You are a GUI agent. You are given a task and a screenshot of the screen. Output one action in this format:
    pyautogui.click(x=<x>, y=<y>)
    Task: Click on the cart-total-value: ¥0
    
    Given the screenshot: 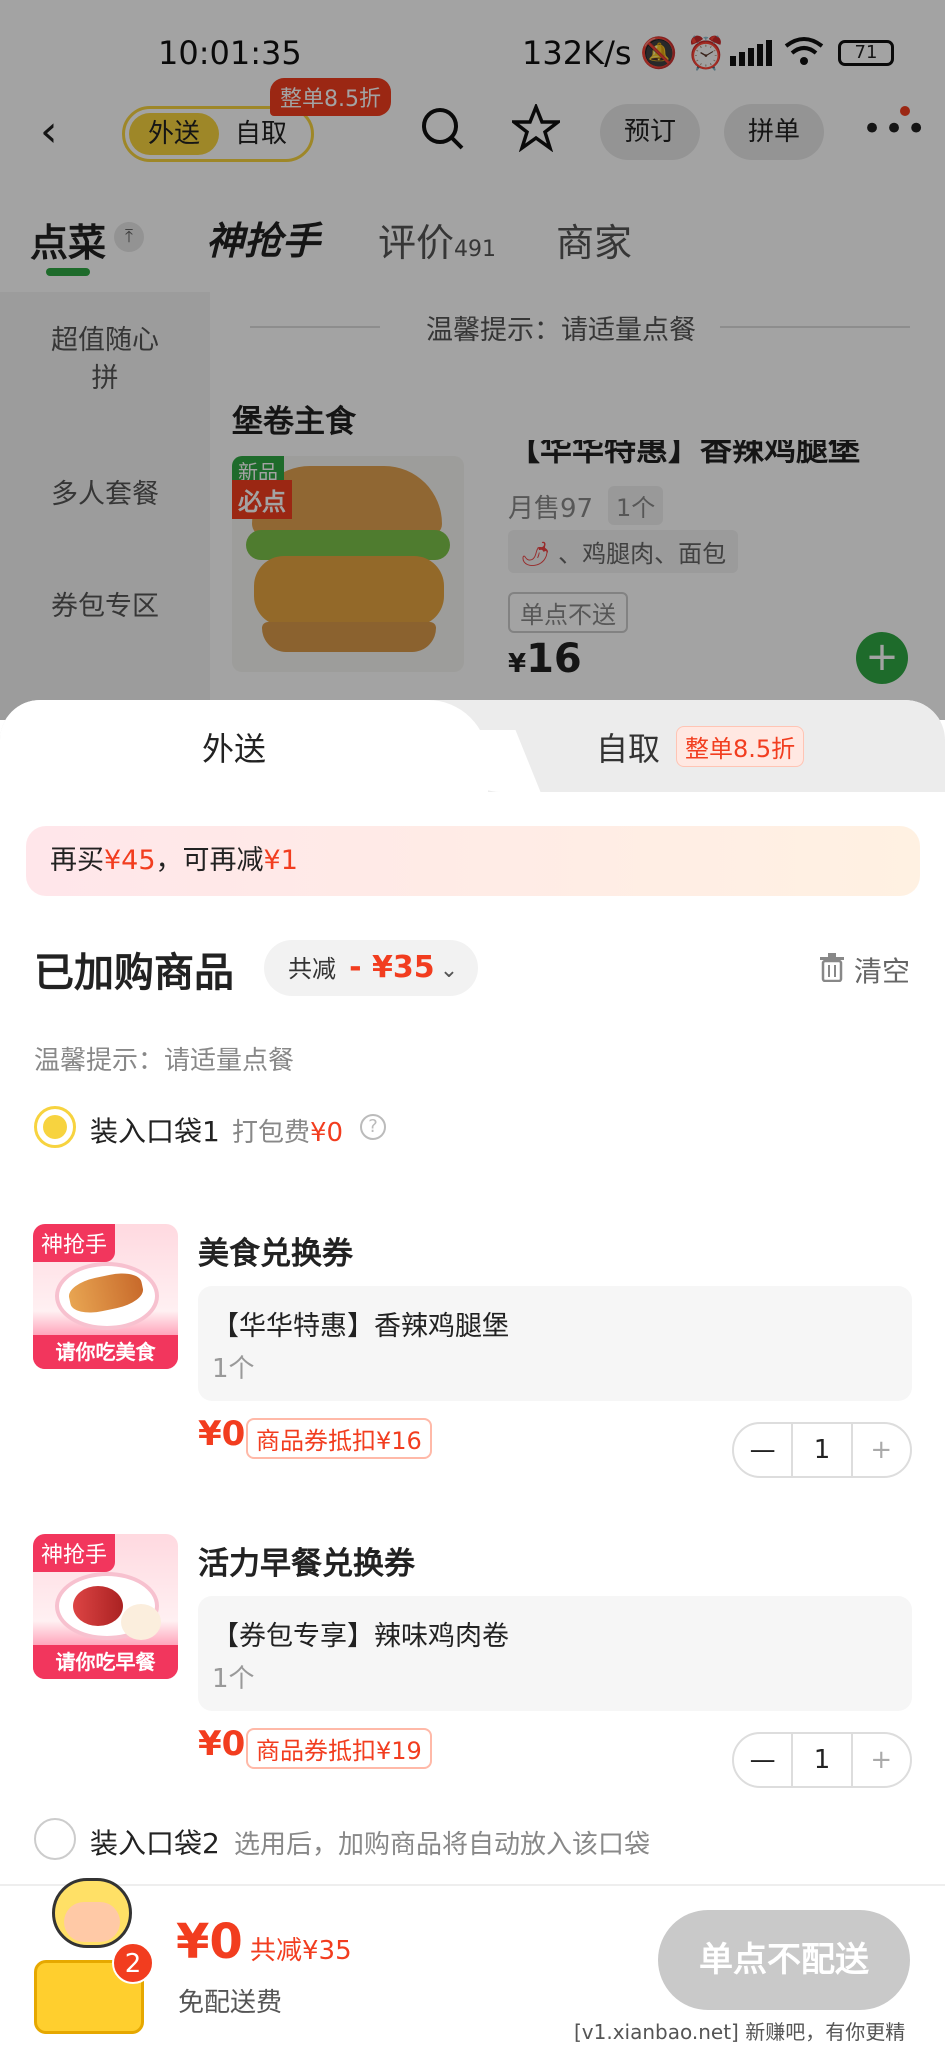 What is the action you would take?
    pyautogui.click(x=209, y=1942)
    